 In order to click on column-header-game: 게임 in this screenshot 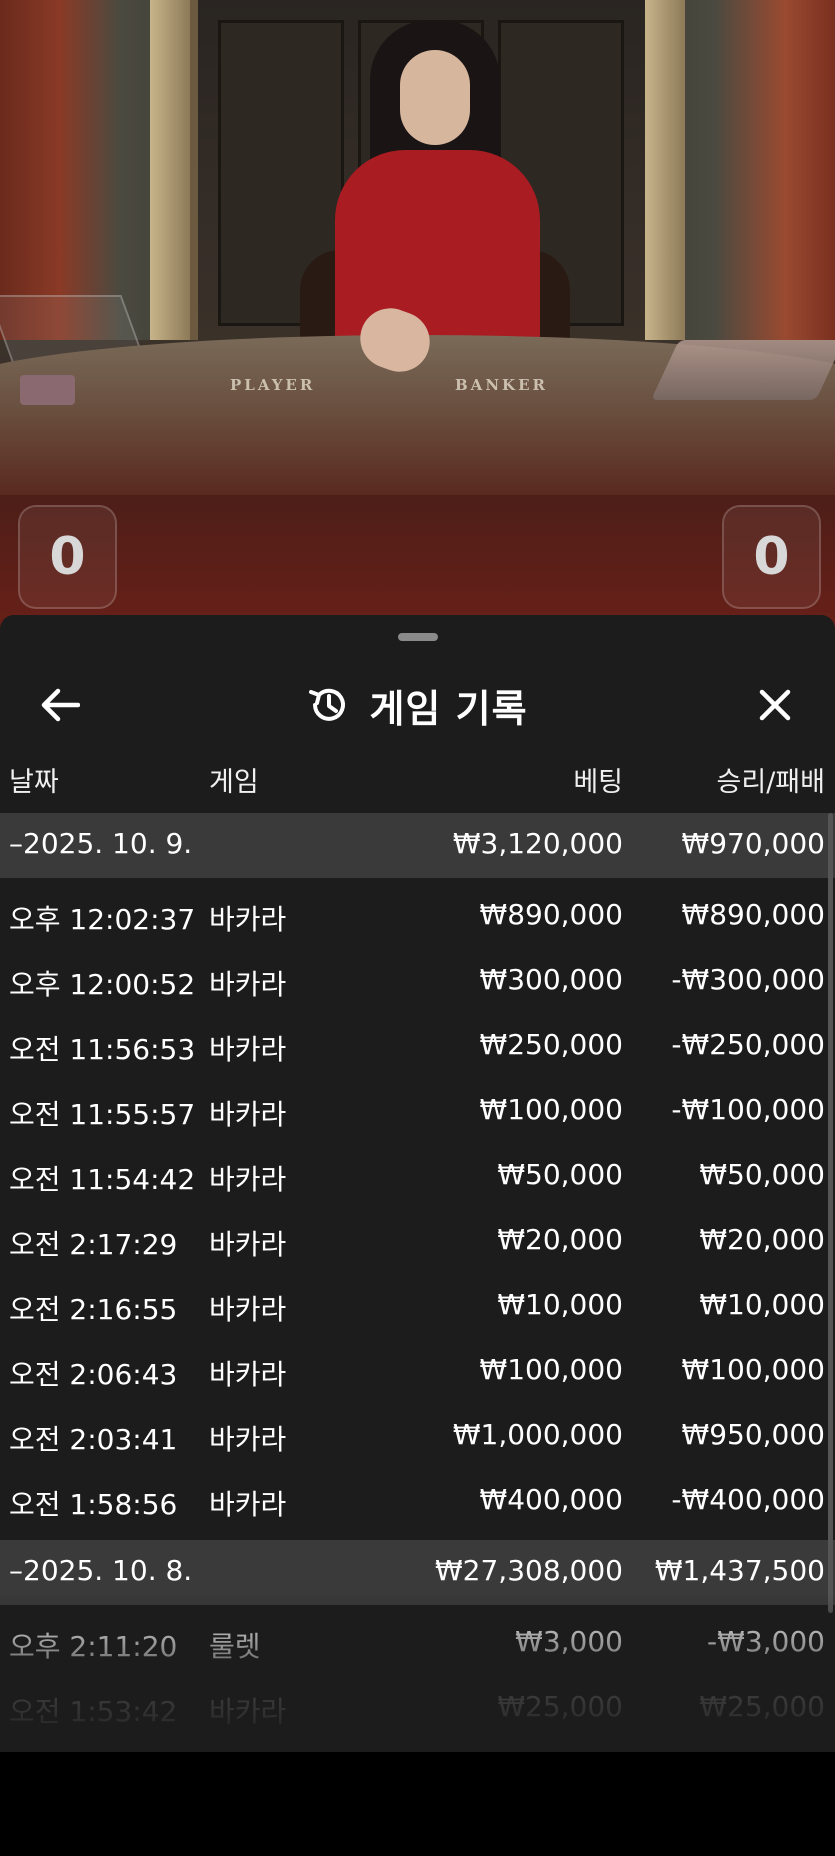, I will do `click(234, 782)`.